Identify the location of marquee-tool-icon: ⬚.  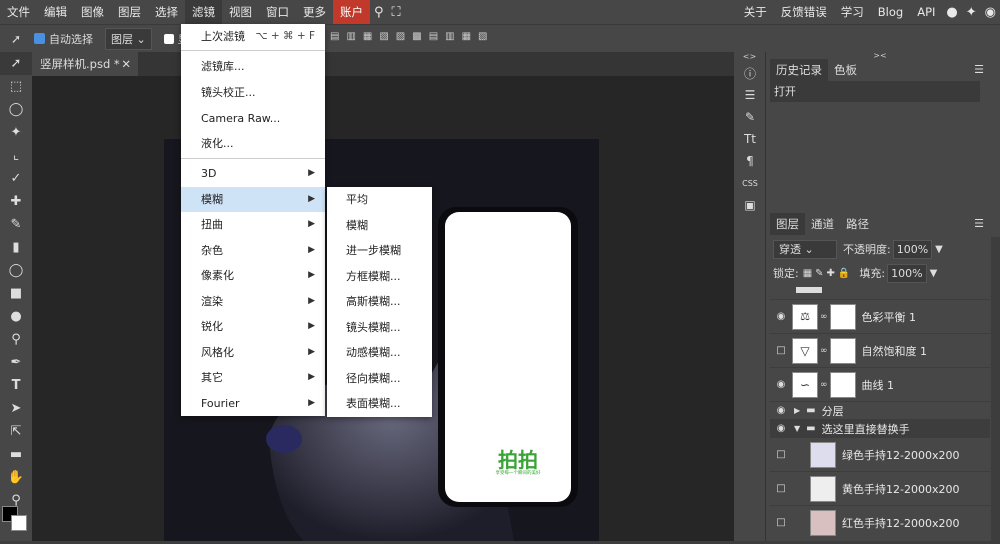
(16, 86).